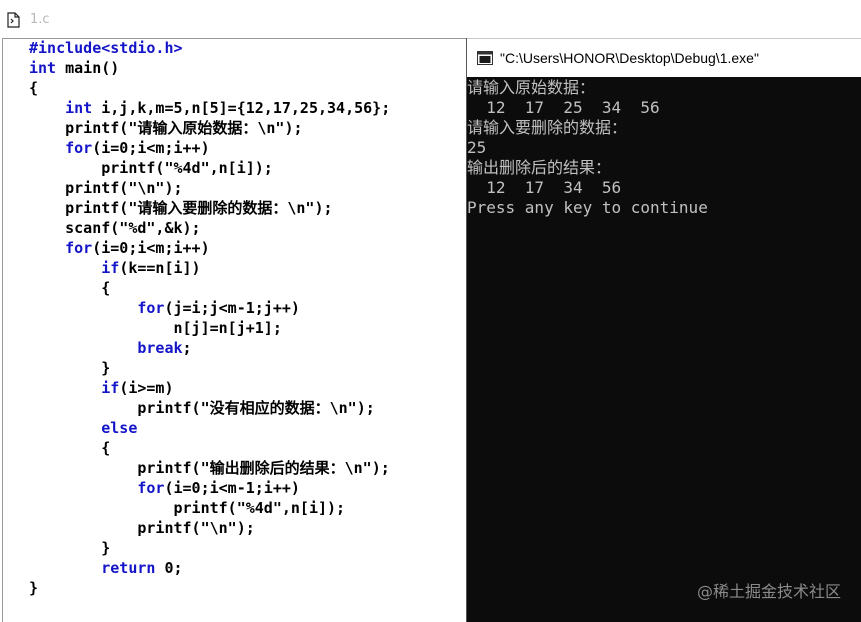  I want to click on code-line: printf("请输入要删除的数据：\n");, so click(249, 208).